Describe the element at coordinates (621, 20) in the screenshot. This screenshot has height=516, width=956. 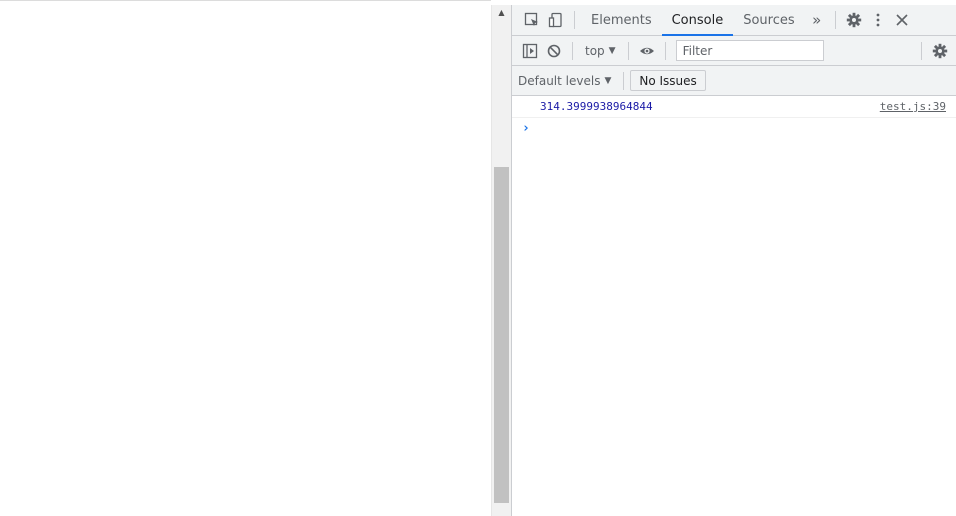
I see `tab-elements: Elements` at that location.